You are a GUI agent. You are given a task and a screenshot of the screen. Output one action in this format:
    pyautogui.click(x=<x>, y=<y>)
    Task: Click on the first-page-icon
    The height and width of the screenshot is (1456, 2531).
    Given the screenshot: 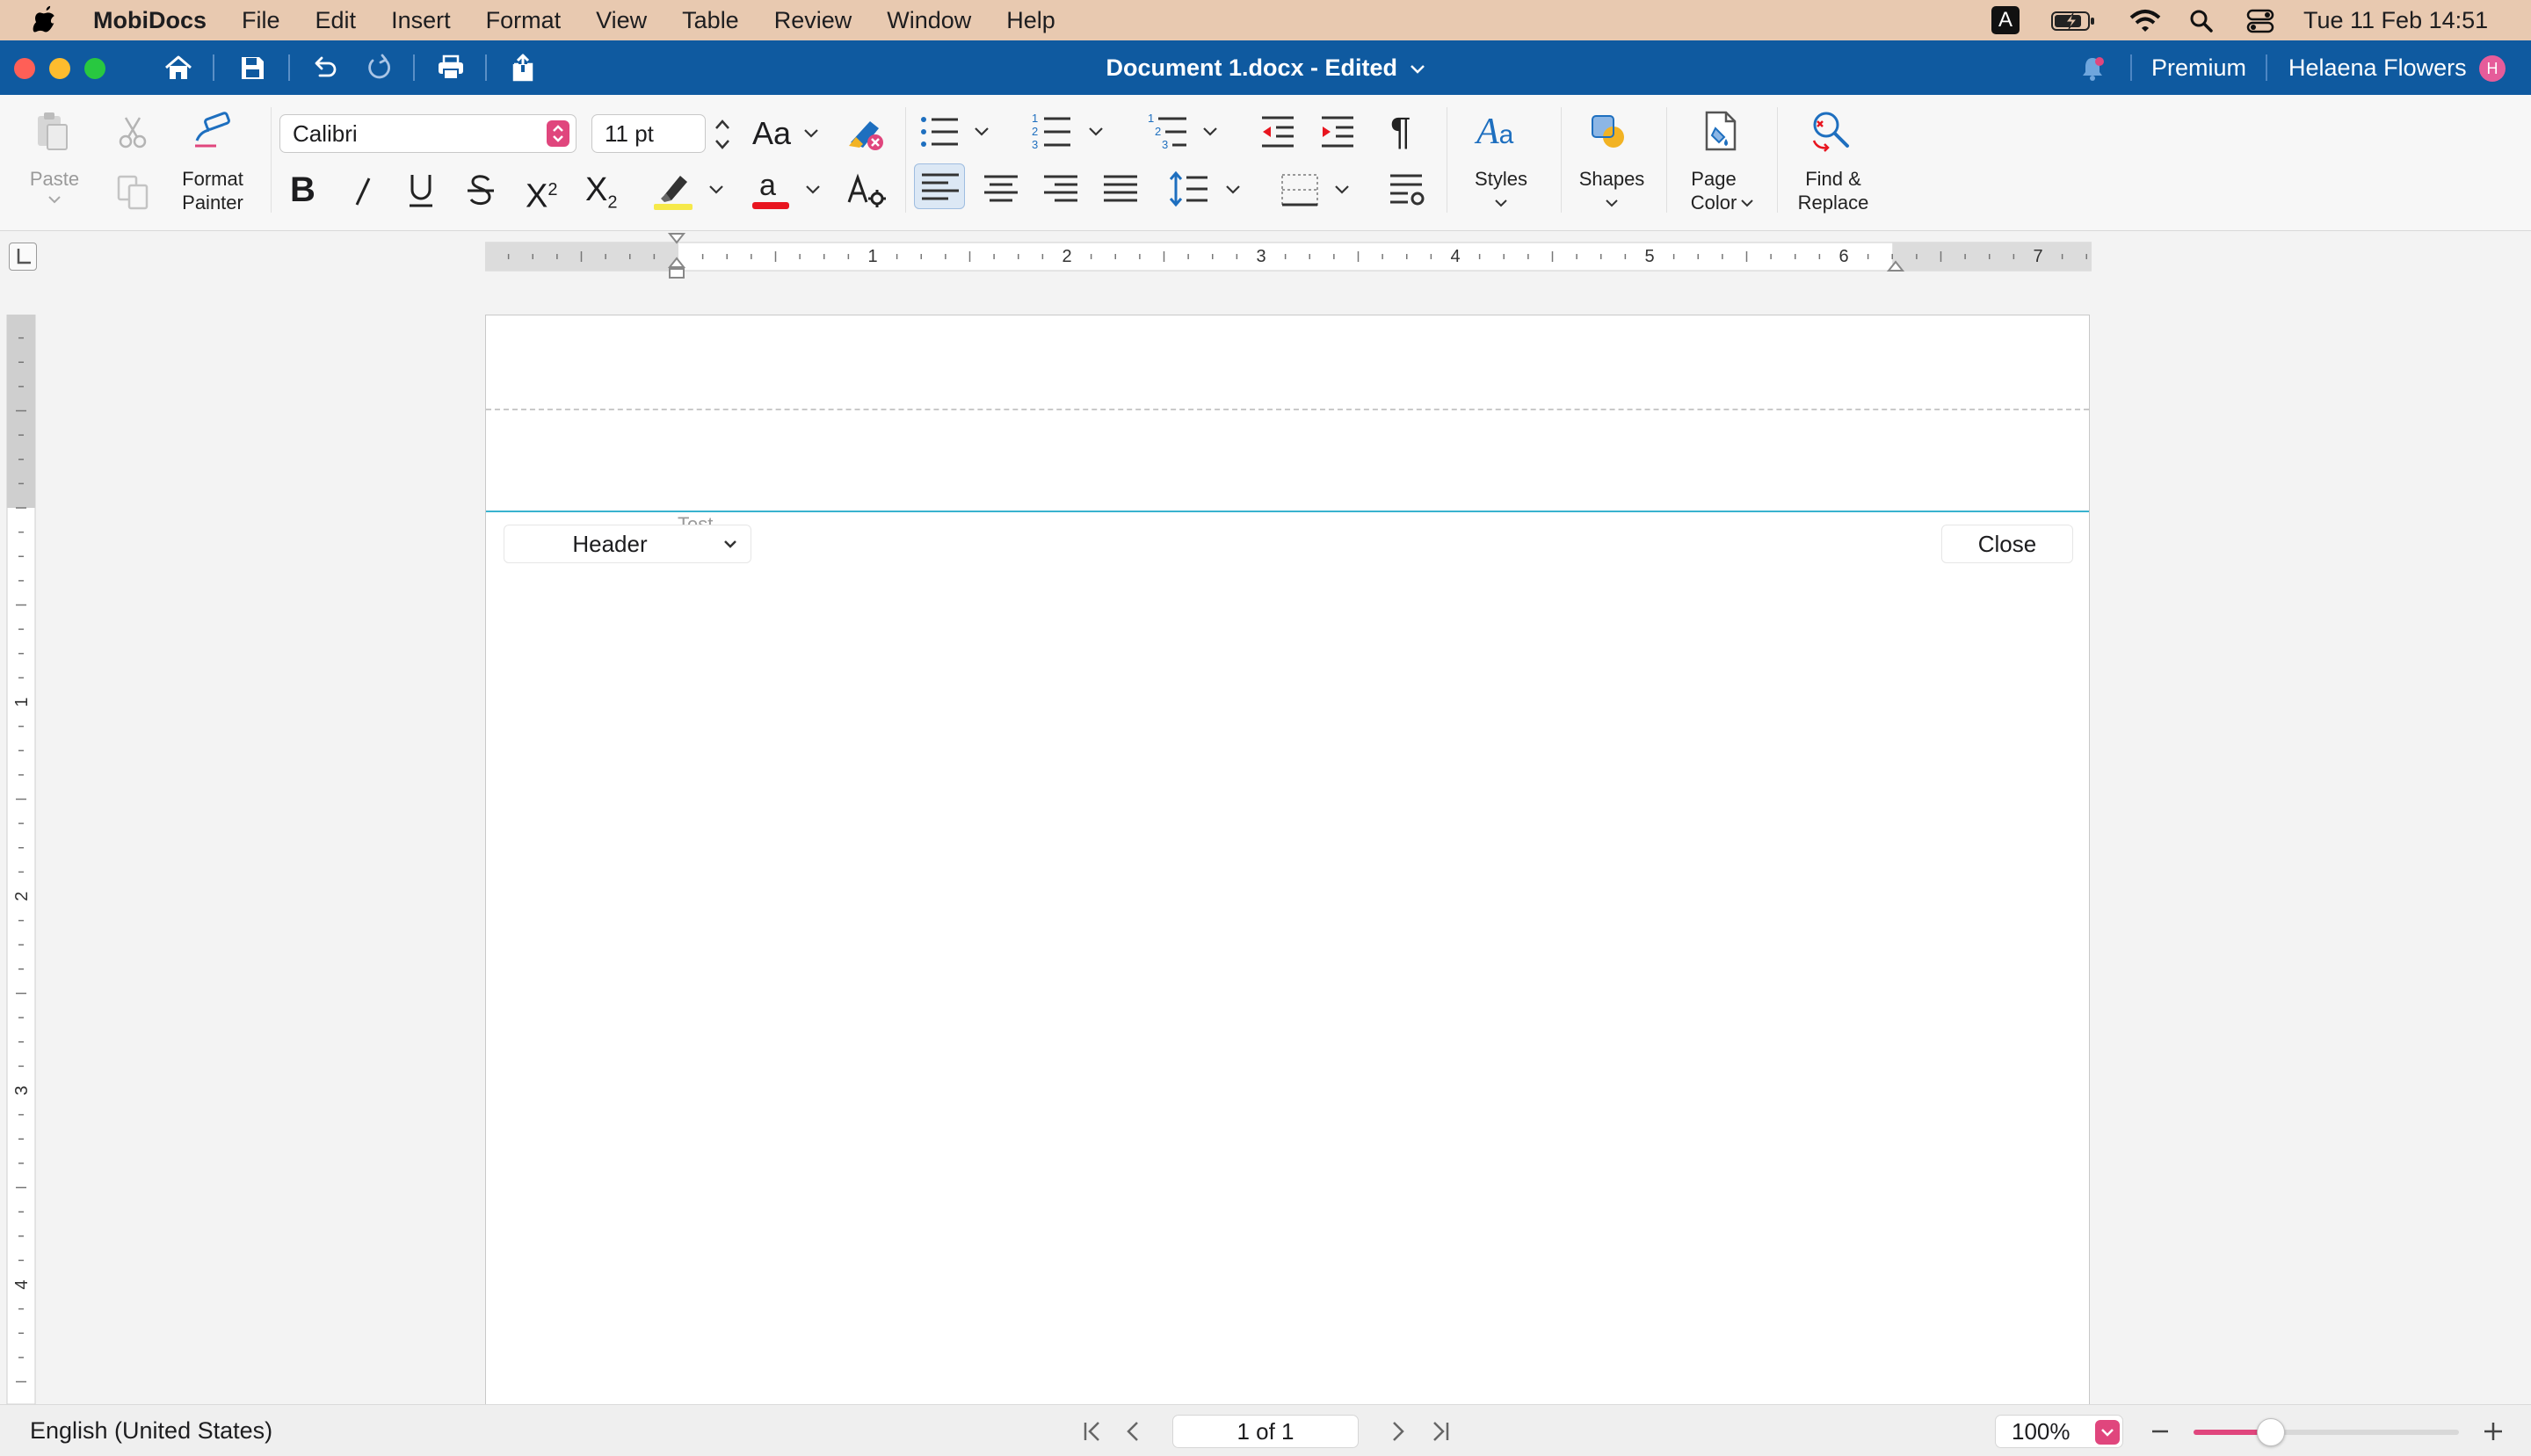 What is the action you would take?
    pyautogui.click(x=1092, y=1431)
    